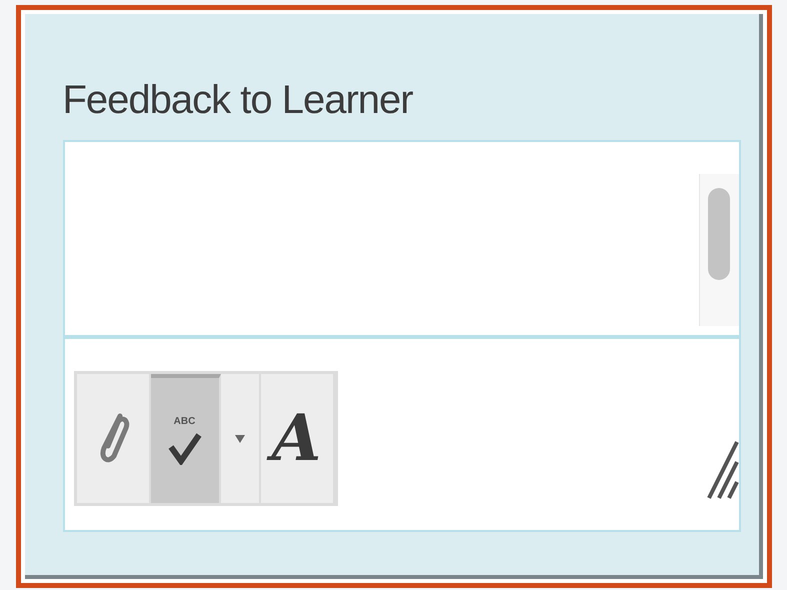 The image size is (787, 590). What do you see at coordinates (719, 234) in the screenshot?
I see `scrollbar-thumb` at bounding box center [719, 234].